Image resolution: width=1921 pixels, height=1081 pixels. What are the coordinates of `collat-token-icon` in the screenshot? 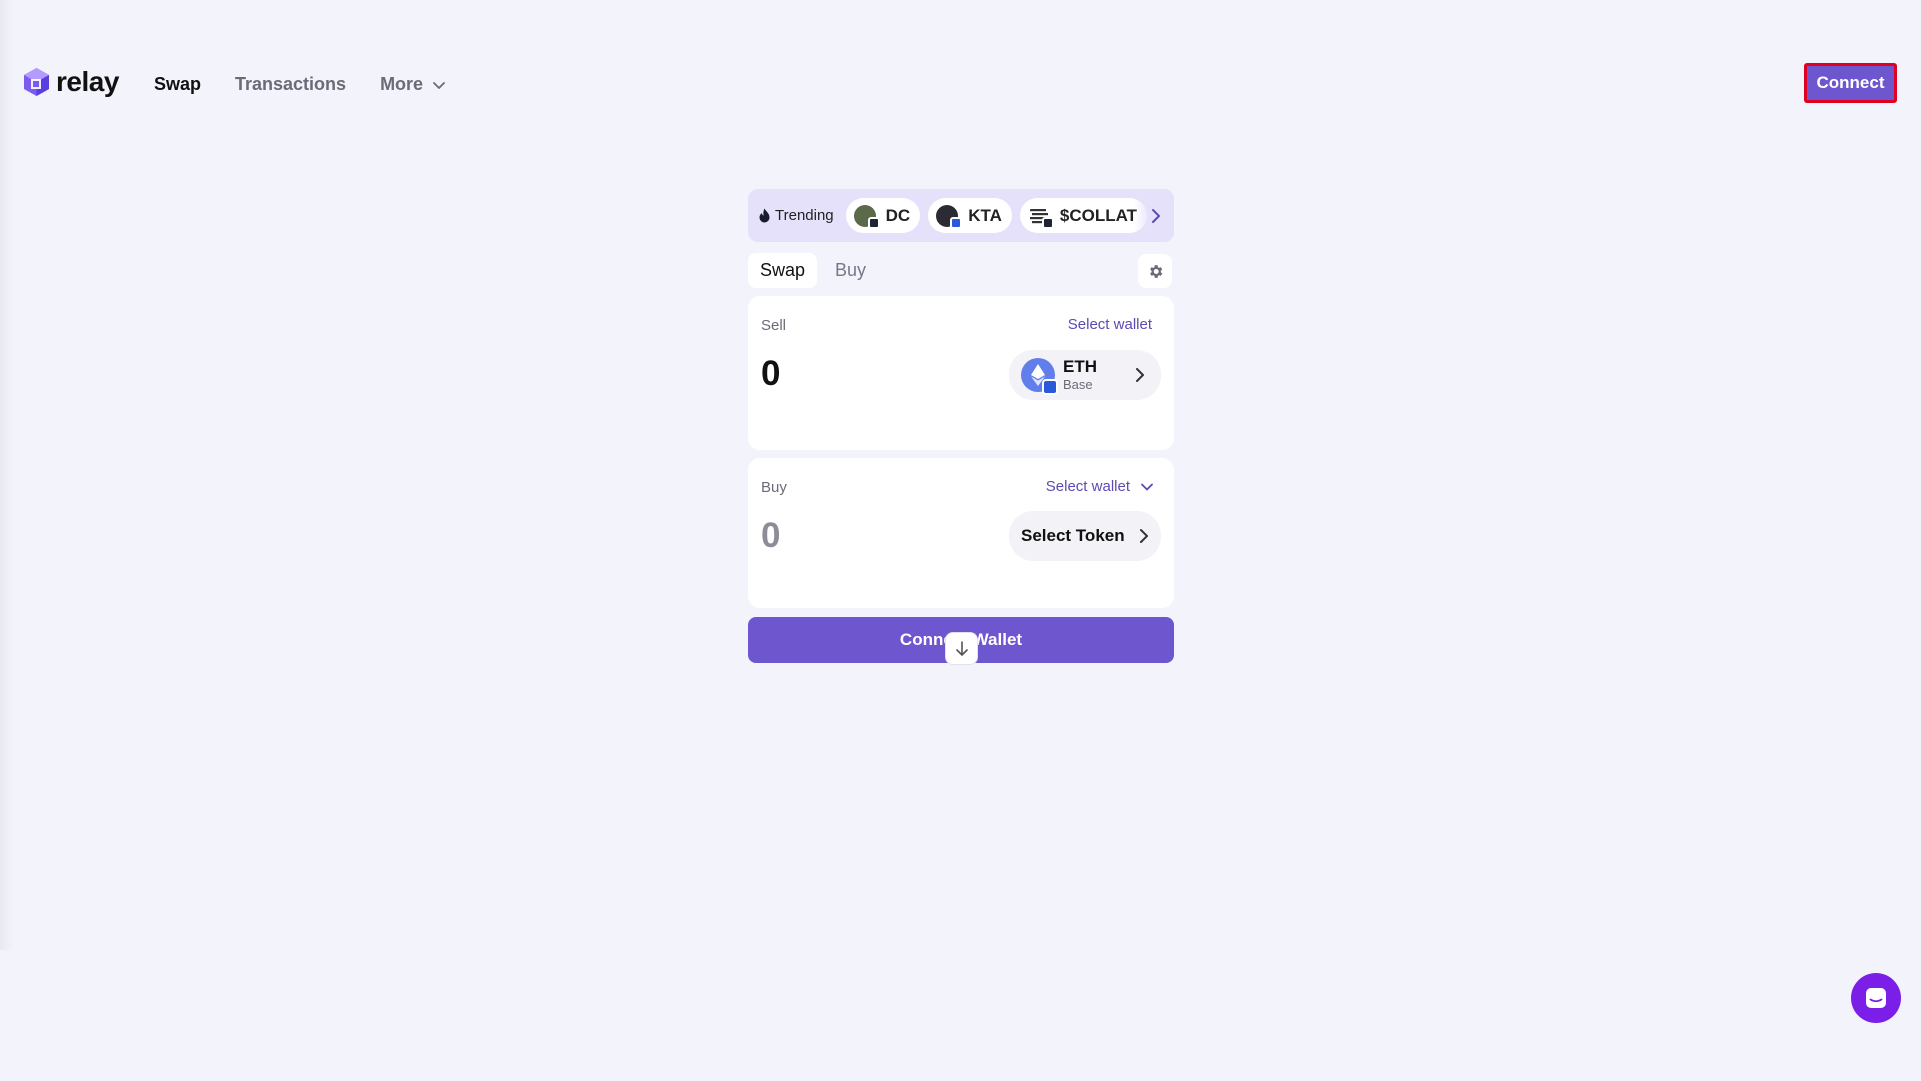 It's located at (1040, 216).